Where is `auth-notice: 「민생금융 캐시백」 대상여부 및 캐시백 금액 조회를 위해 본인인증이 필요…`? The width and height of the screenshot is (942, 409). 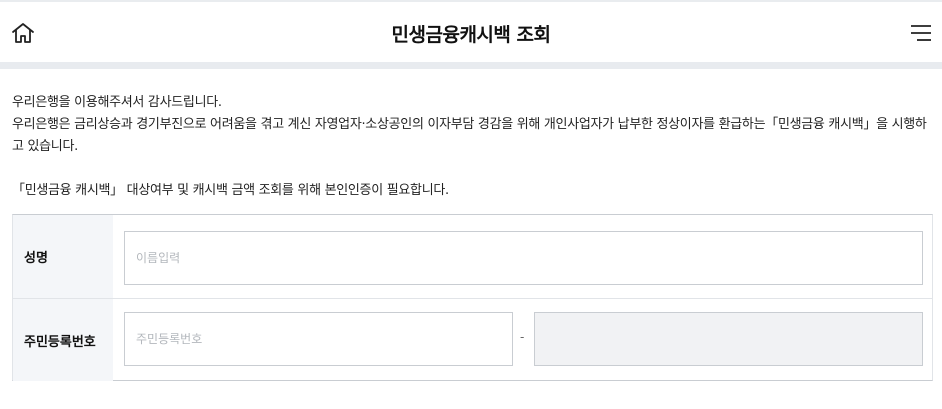
auth-notice: 「민생금융 캐시백」 대상여부 및 캐시백 금액 조회를 위해 본인인증이 필요… is located at coordinates (230, 190).